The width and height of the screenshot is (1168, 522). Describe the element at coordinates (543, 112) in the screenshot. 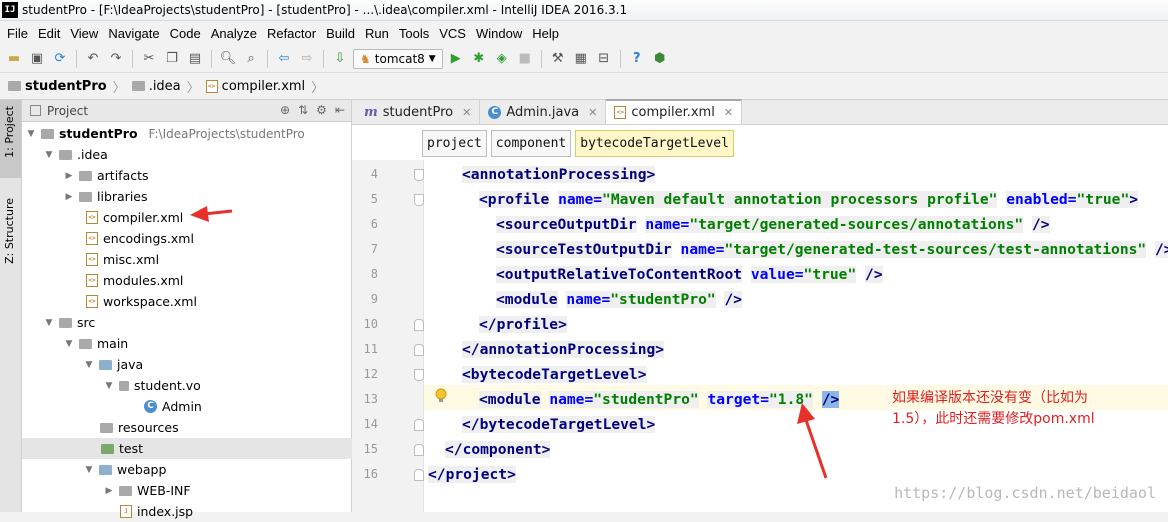

I see `tab-admin-java: C Admin.java ✕` at that location.